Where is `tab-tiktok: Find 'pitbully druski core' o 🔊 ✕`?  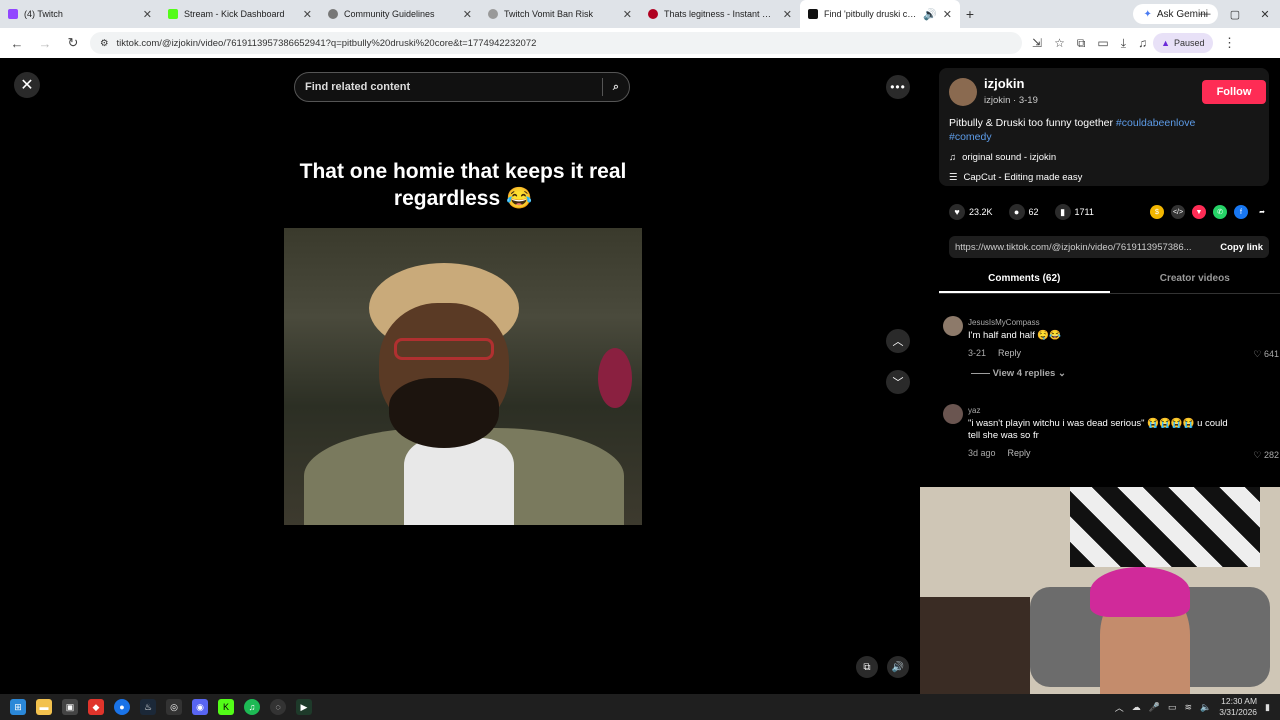 tab-tiktok: Find 'pitbully druski core' o 🔊 ✕ is located at coordinates (880, 14).